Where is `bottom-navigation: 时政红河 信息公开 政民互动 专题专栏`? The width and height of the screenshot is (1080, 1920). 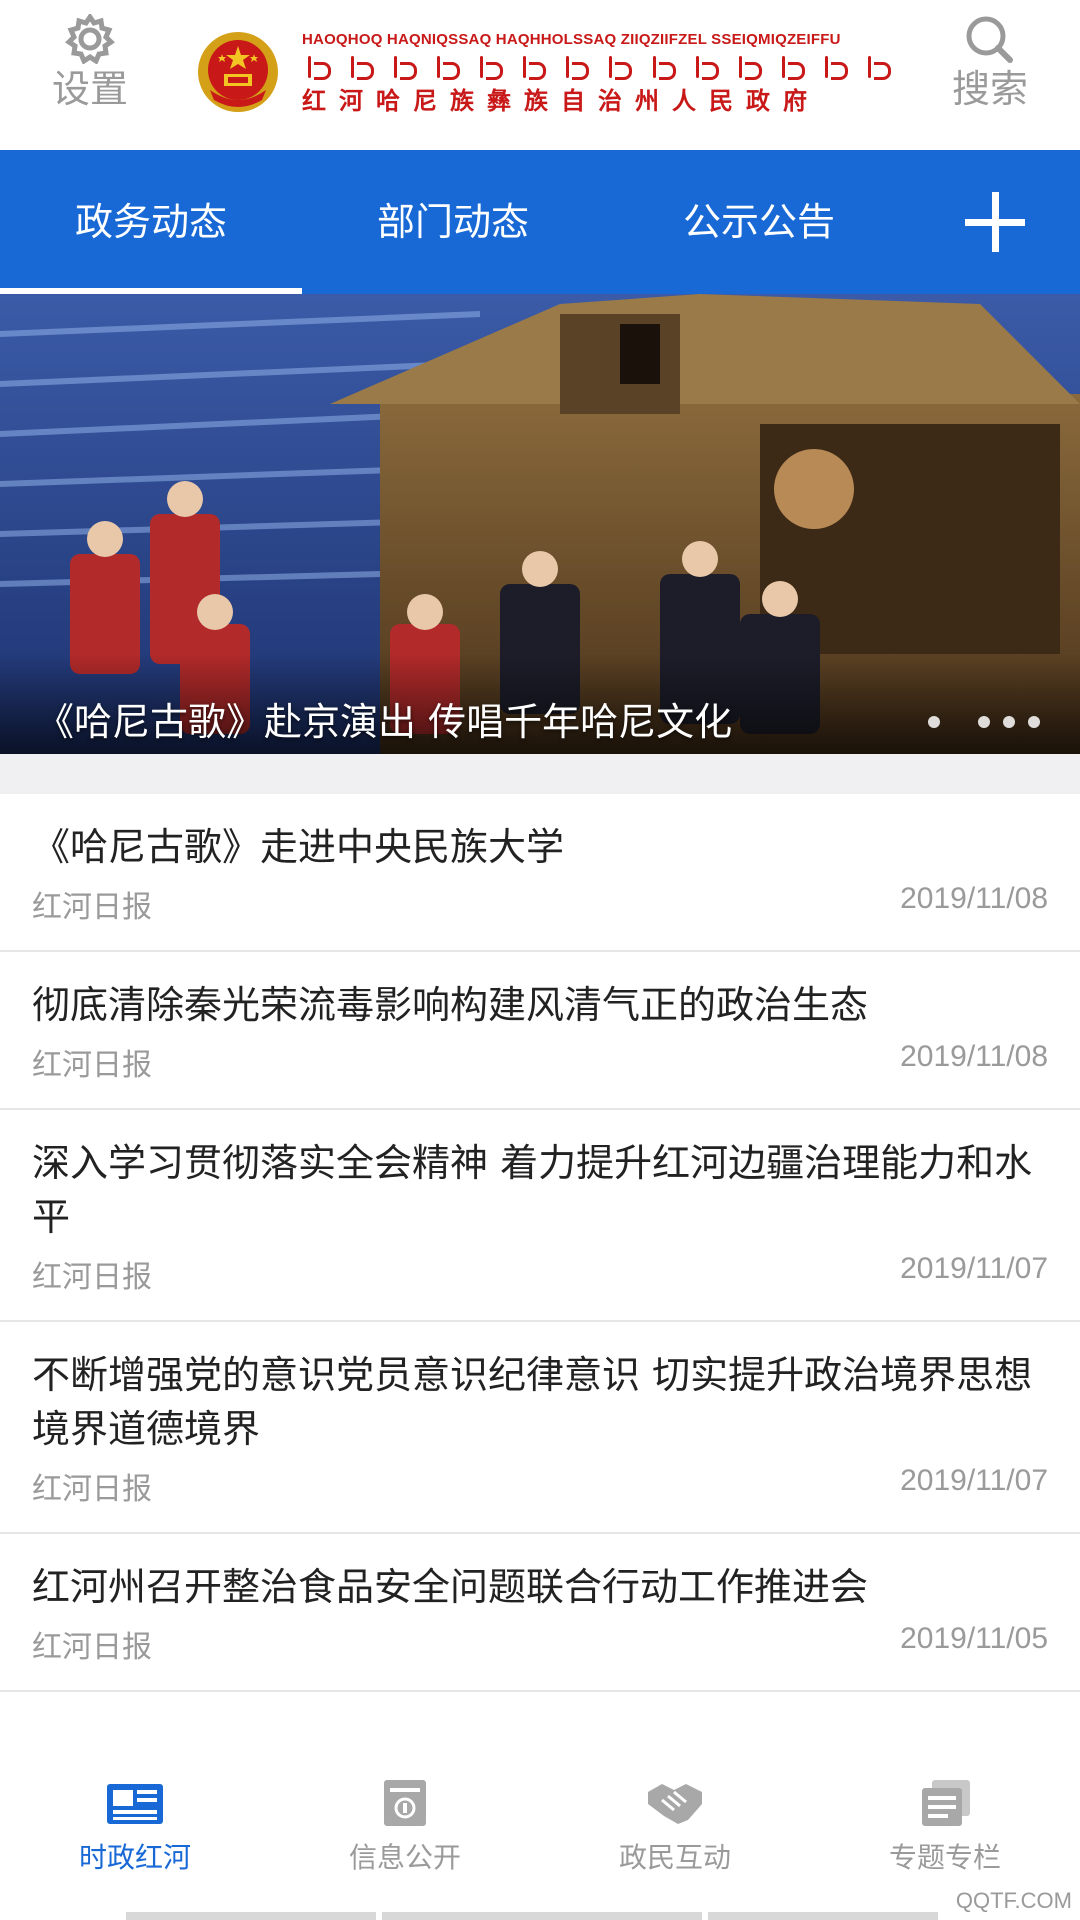 bottom-navigation: 时政红河 信息公开 政民互动 专题专栏 is located at coordinates (540, 1834).